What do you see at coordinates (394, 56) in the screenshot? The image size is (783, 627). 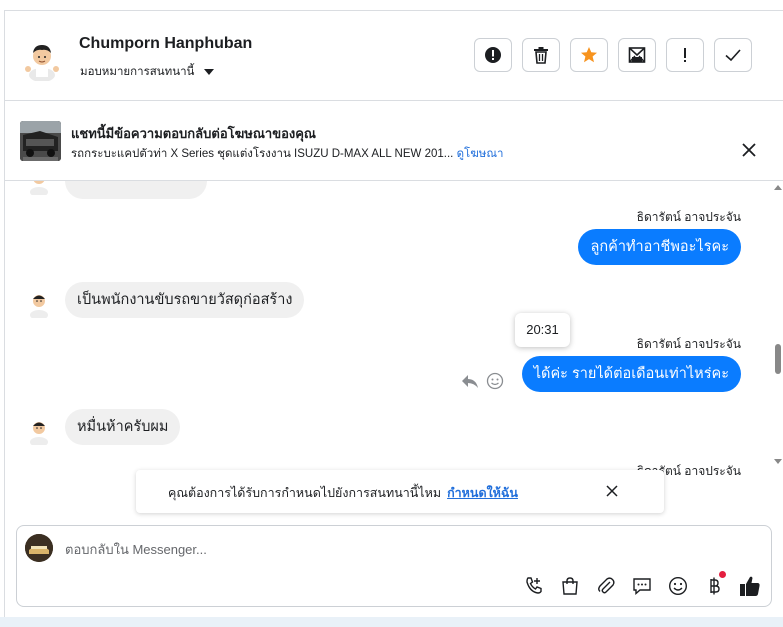 I see `conversation-header: Chumporn Hanphuban มอบหมายการสนทนานี้` at bounding box center [394, 56].